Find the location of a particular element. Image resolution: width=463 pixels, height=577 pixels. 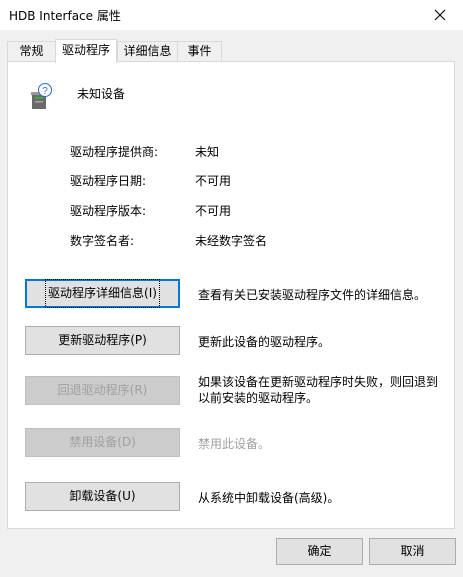

unknown-device-icon: ? is located at coordinates (41, 96).